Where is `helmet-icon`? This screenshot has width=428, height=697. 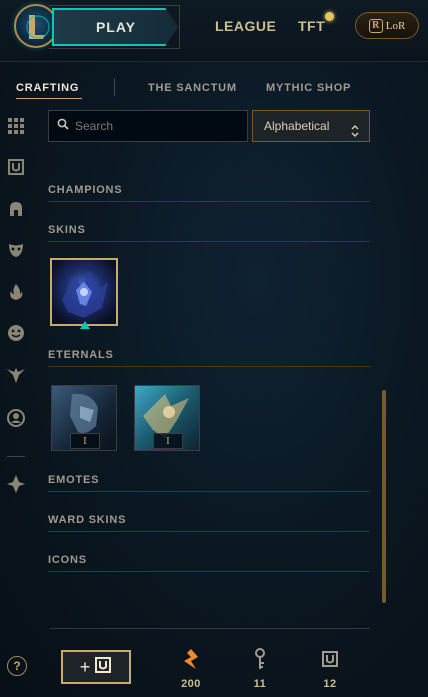 helmet-icon is located at coordinates (16, 209).